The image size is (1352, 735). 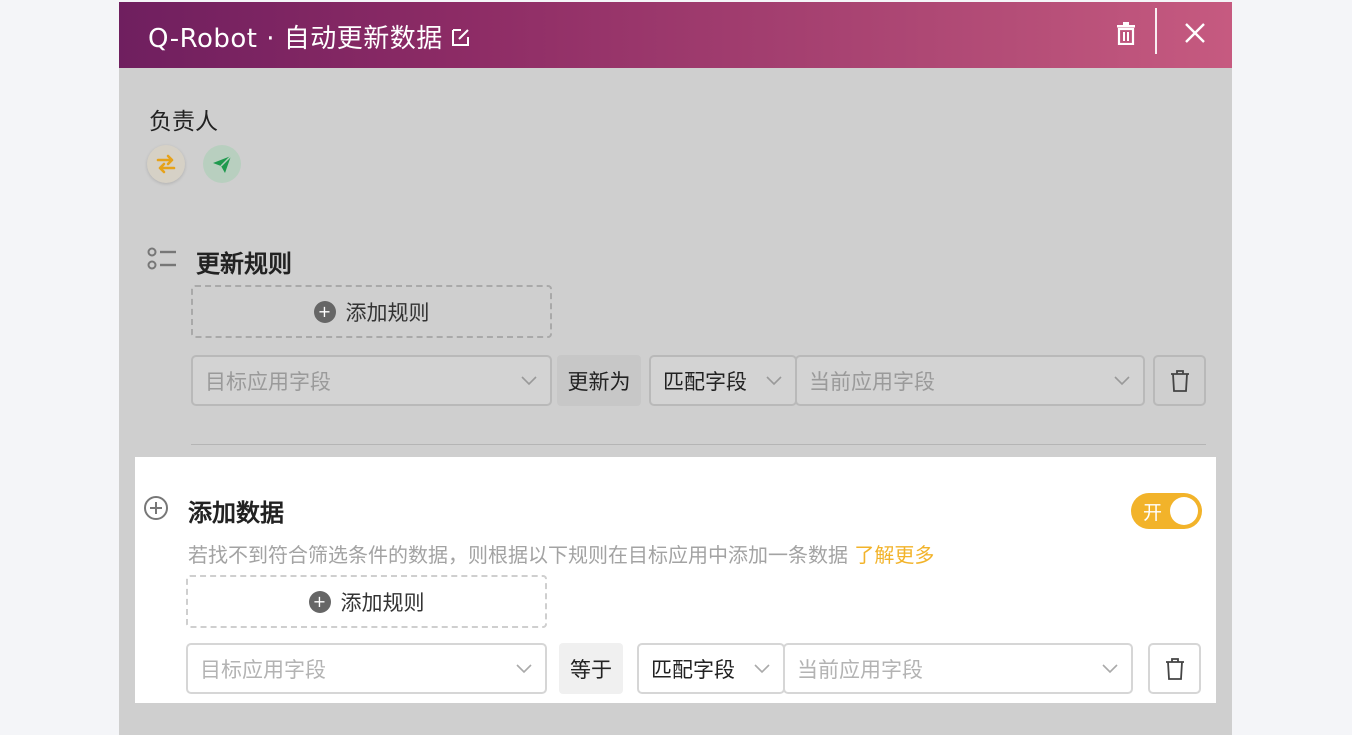 I want to click on owner-label: 负责人, so click(x=183, y=122).